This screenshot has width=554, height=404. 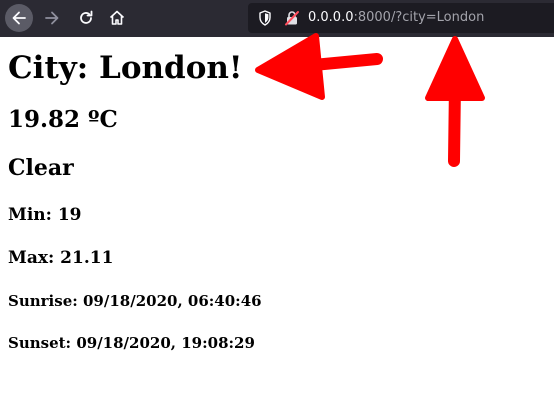 What do you see at coordinates (265, 20) in the screenshot?
I see `shield-icon` at bounding box center [265, 20].